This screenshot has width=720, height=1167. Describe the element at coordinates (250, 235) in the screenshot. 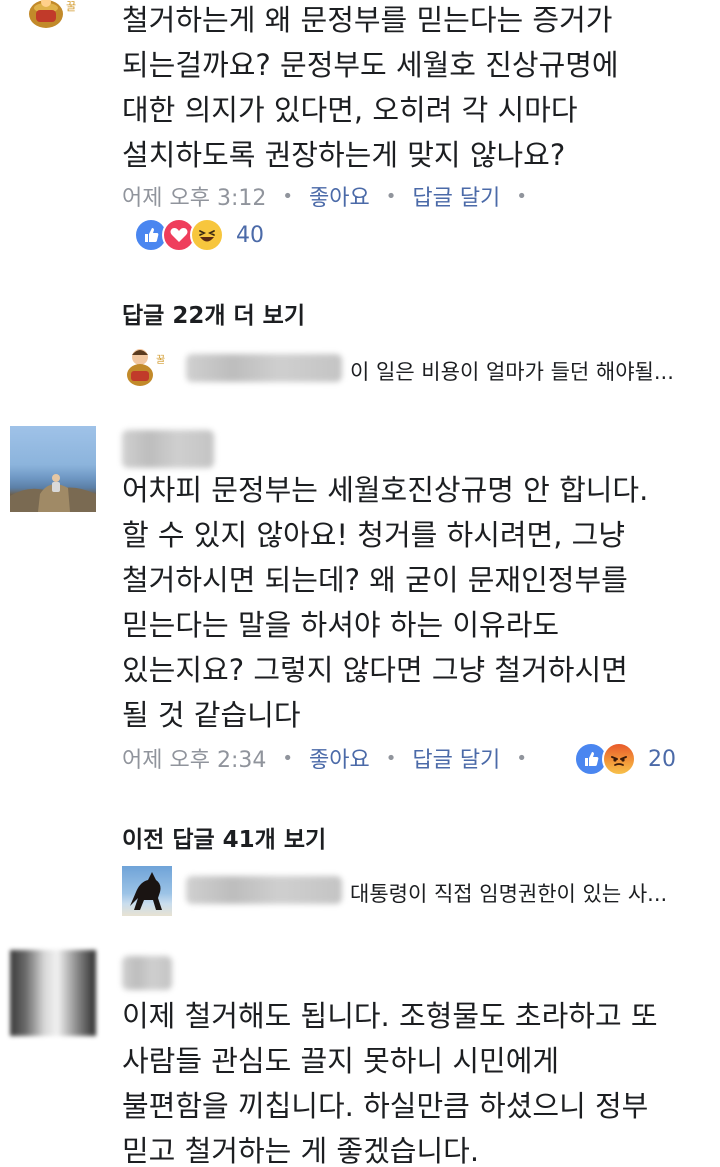

I see `reaction-count: 40` at that location.